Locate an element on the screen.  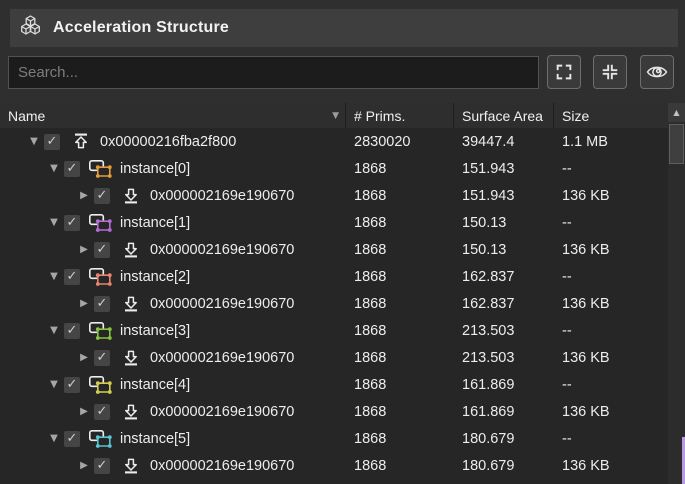
table-row: ▶ ✓ 0x000002169e190670 1868 150.13 136 KB is located at coordinates (334, 249).